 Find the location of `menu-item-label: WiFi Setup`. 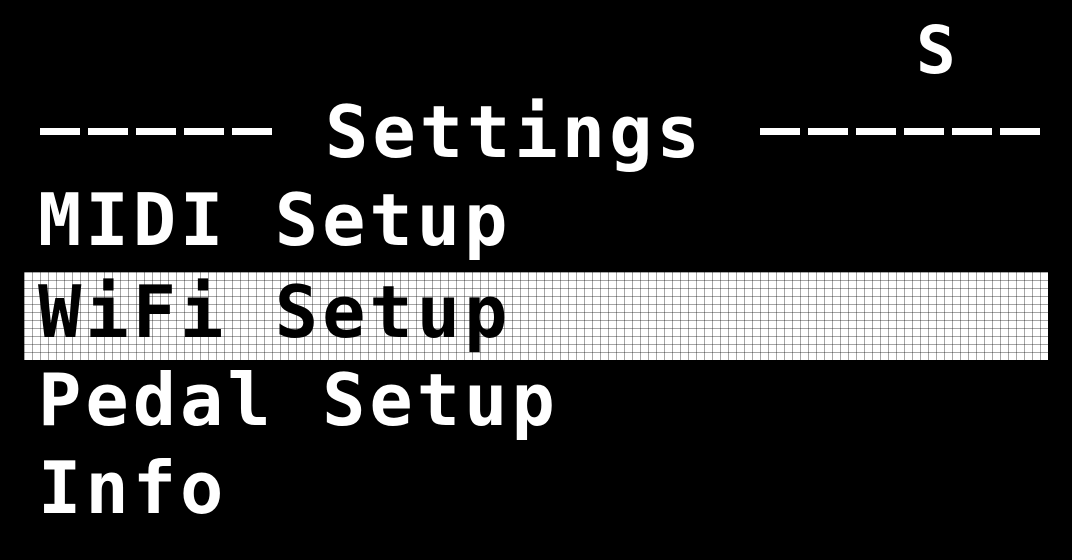

menu-item-label: WiFi Setup is located at coordinates (275, 312).